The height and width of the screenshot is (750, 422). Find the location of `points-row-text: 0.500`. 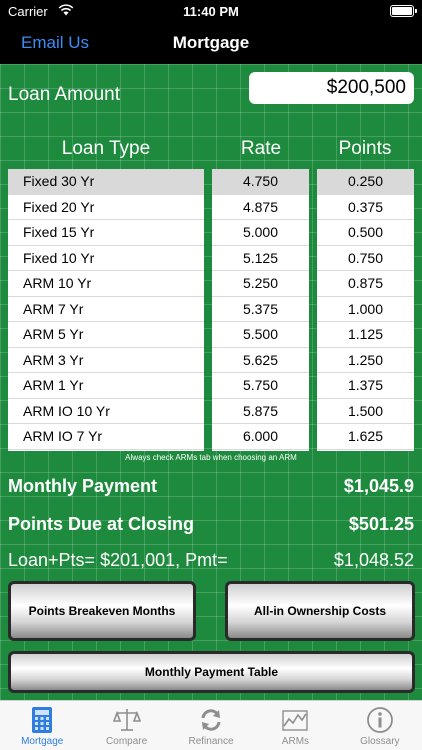

points-row-text: 0.500 is located at coordinates (365, 232).